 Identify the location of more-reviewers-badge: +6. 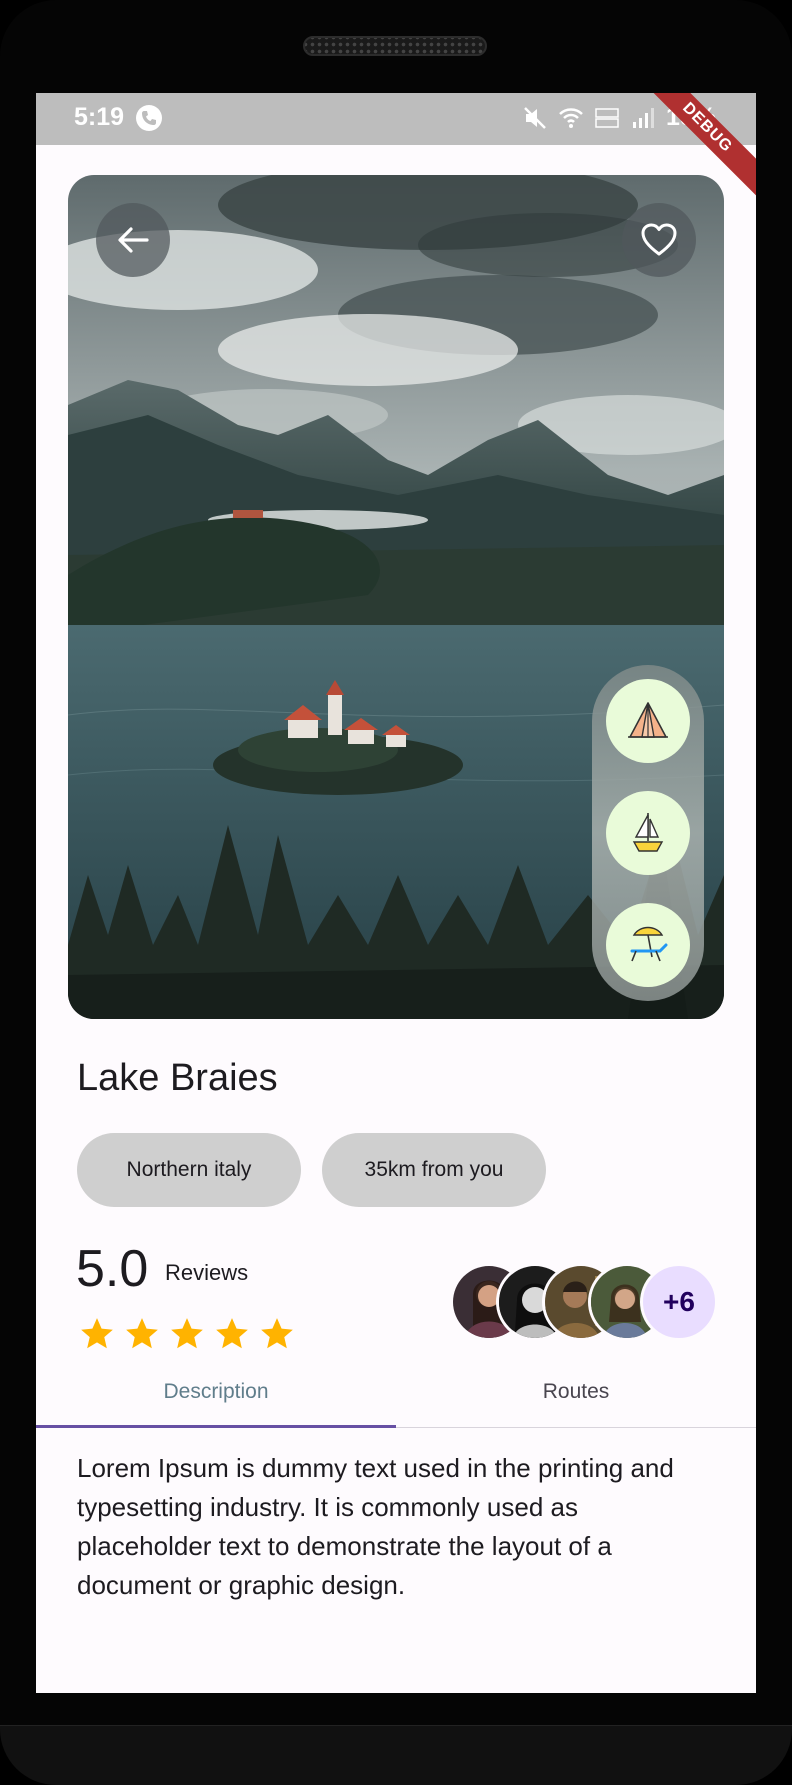
(679, 1302).